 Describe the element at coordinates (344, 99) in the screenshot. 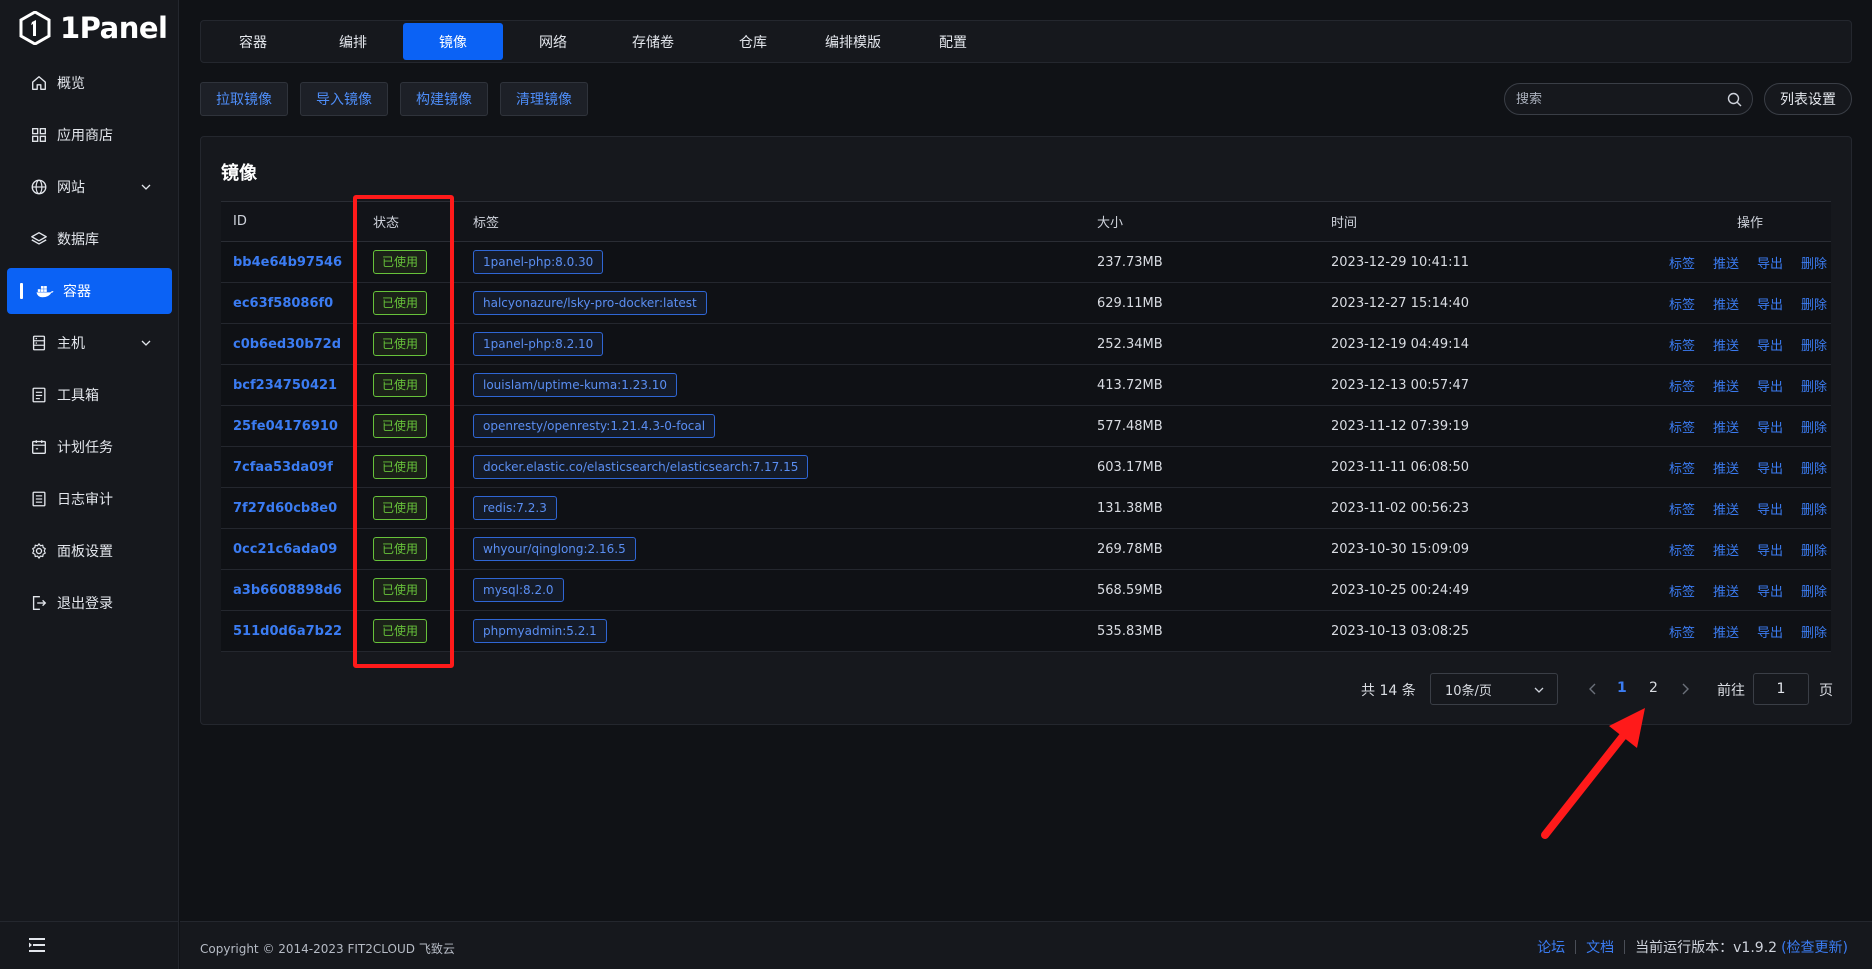

I see `import-image-button: 导入镜像` at that location.